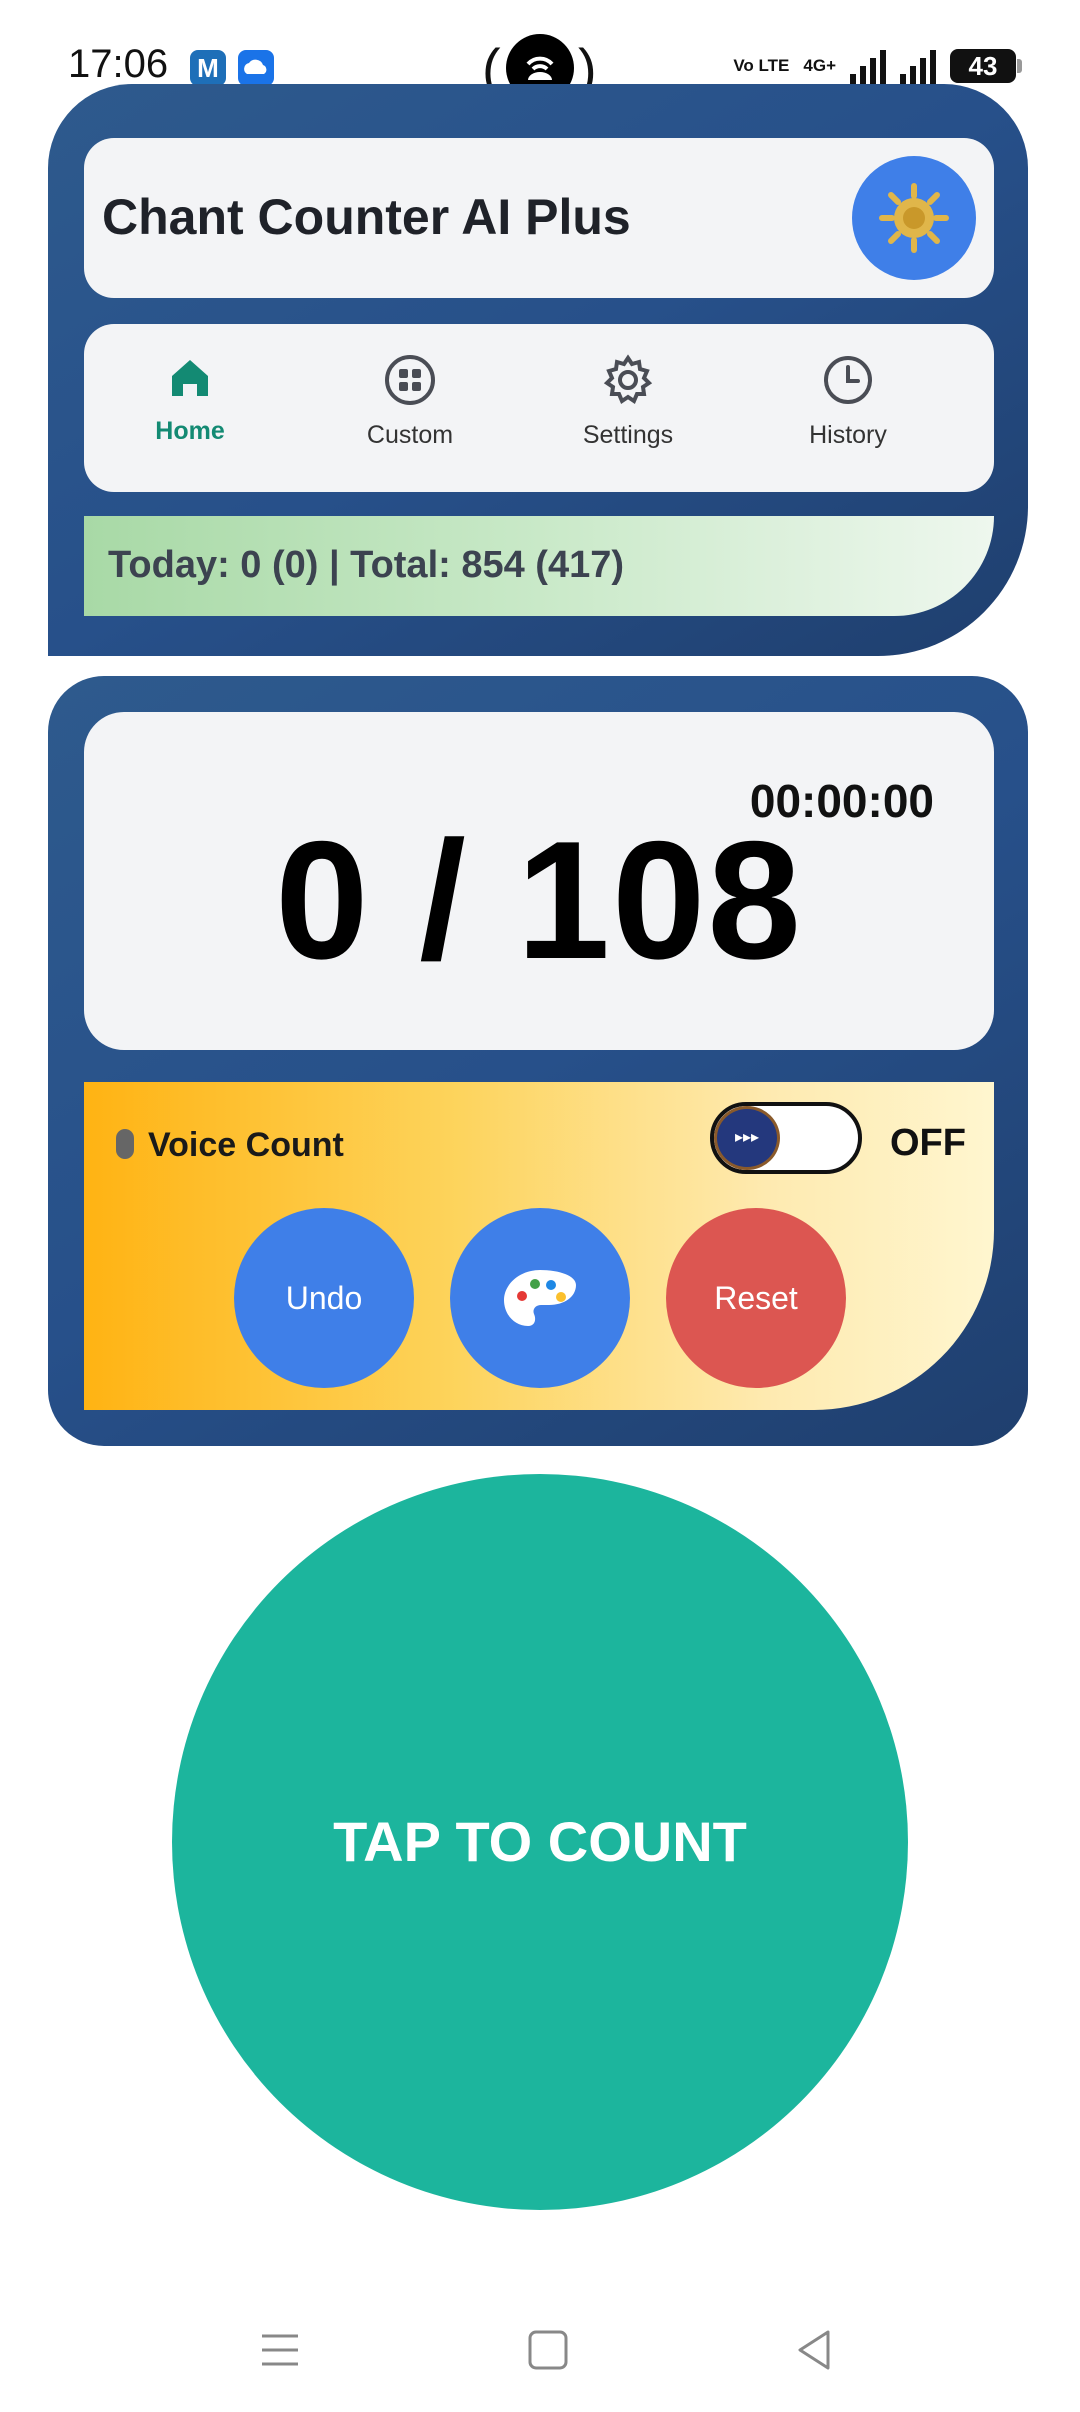  What do you see at coordinates (628, 379) in the screenshot?
I see `gear-icon` at bounding box center [628, 379].